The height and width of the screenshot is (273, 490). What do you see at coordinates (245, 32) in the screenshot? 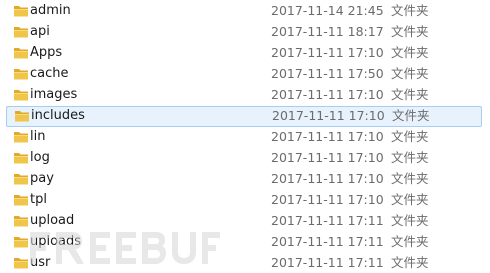
I see `file-row-api: api 2017-11-11 18:17 文件夹` at bounding box center [245, 32].